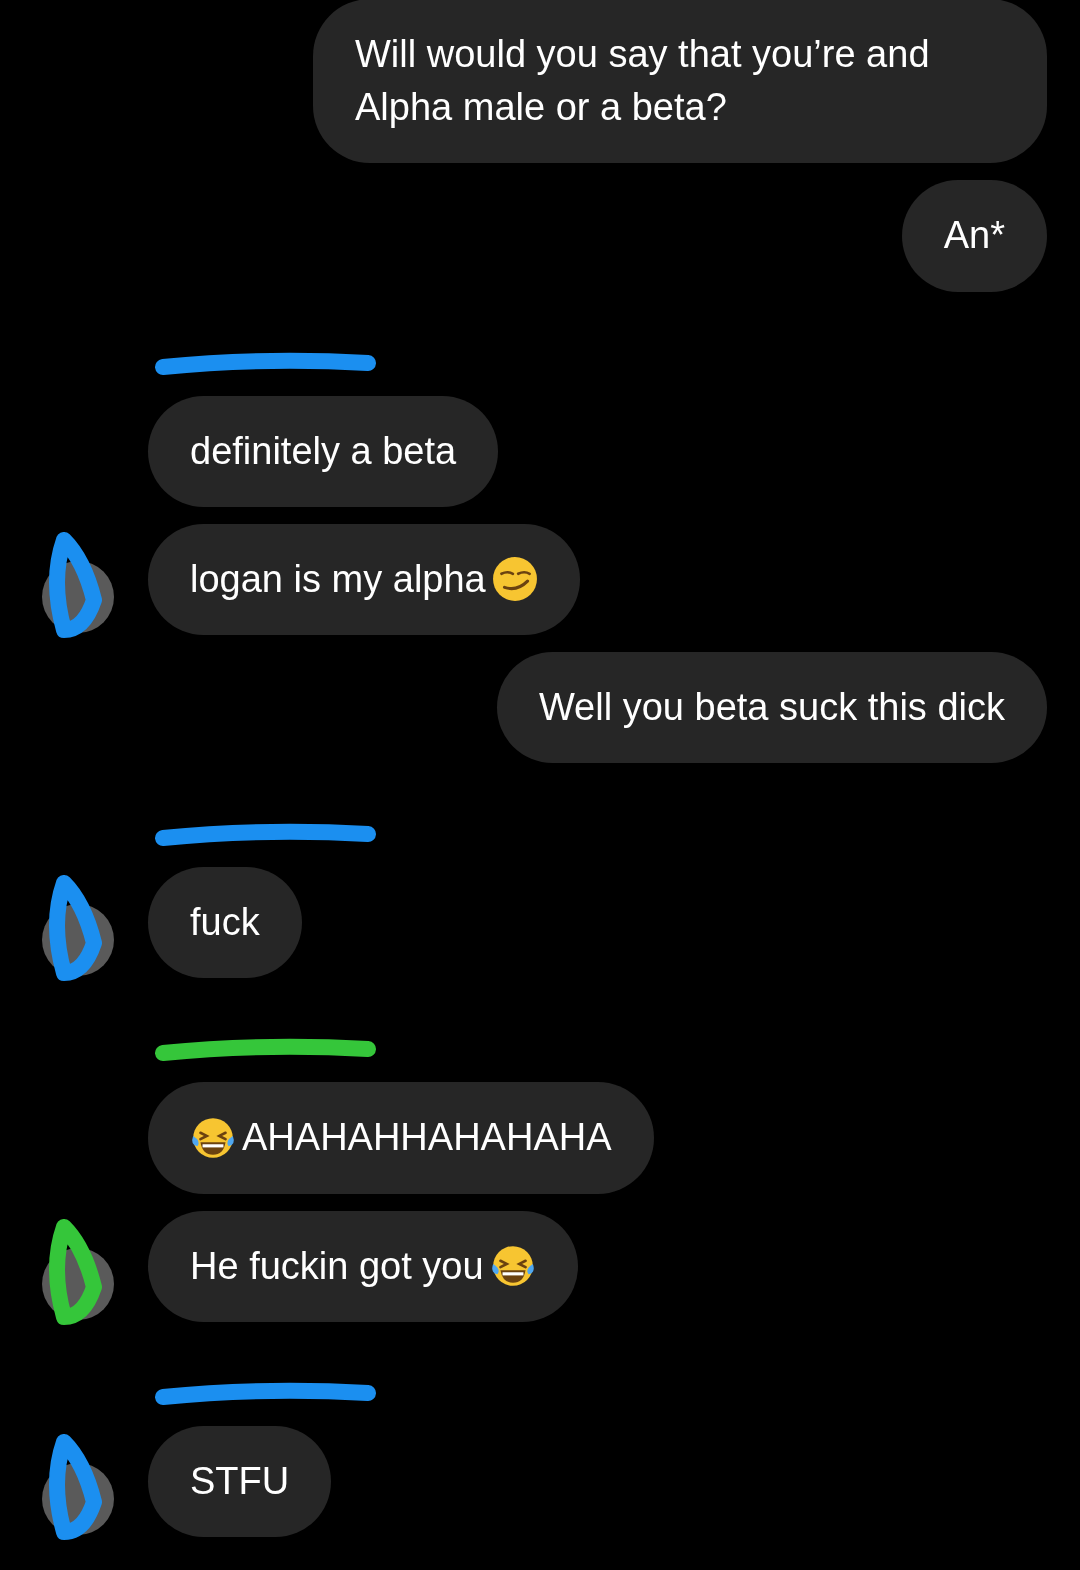 The width and height of the screenshot is (1080, 1570). I want to click on message-bubble: Well you beta suck this dick, so click(771, 707).